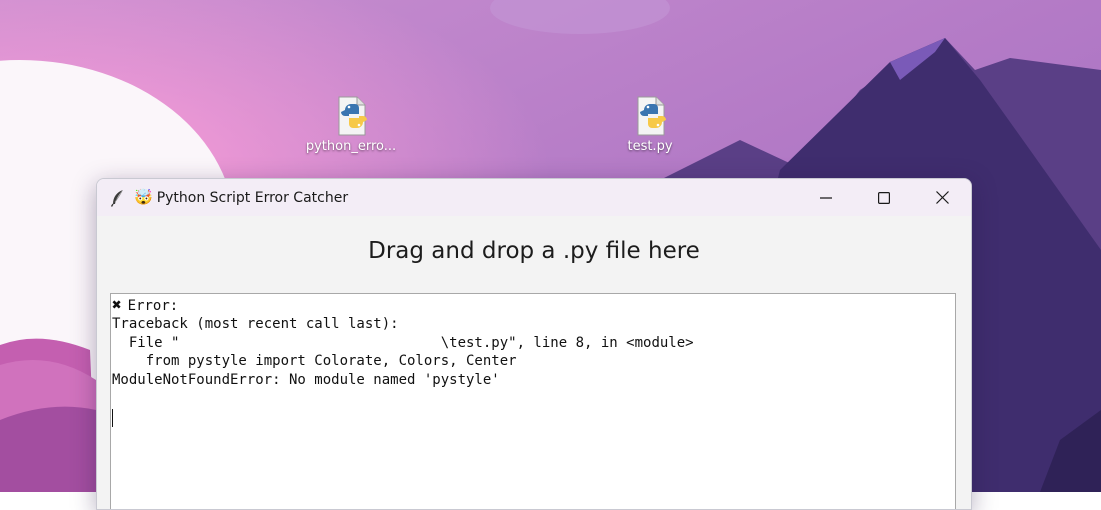 This screenshot has width=1101, height=510. I want to click on traceback-line: Traceback (most recent call last):, so click(255, 323).